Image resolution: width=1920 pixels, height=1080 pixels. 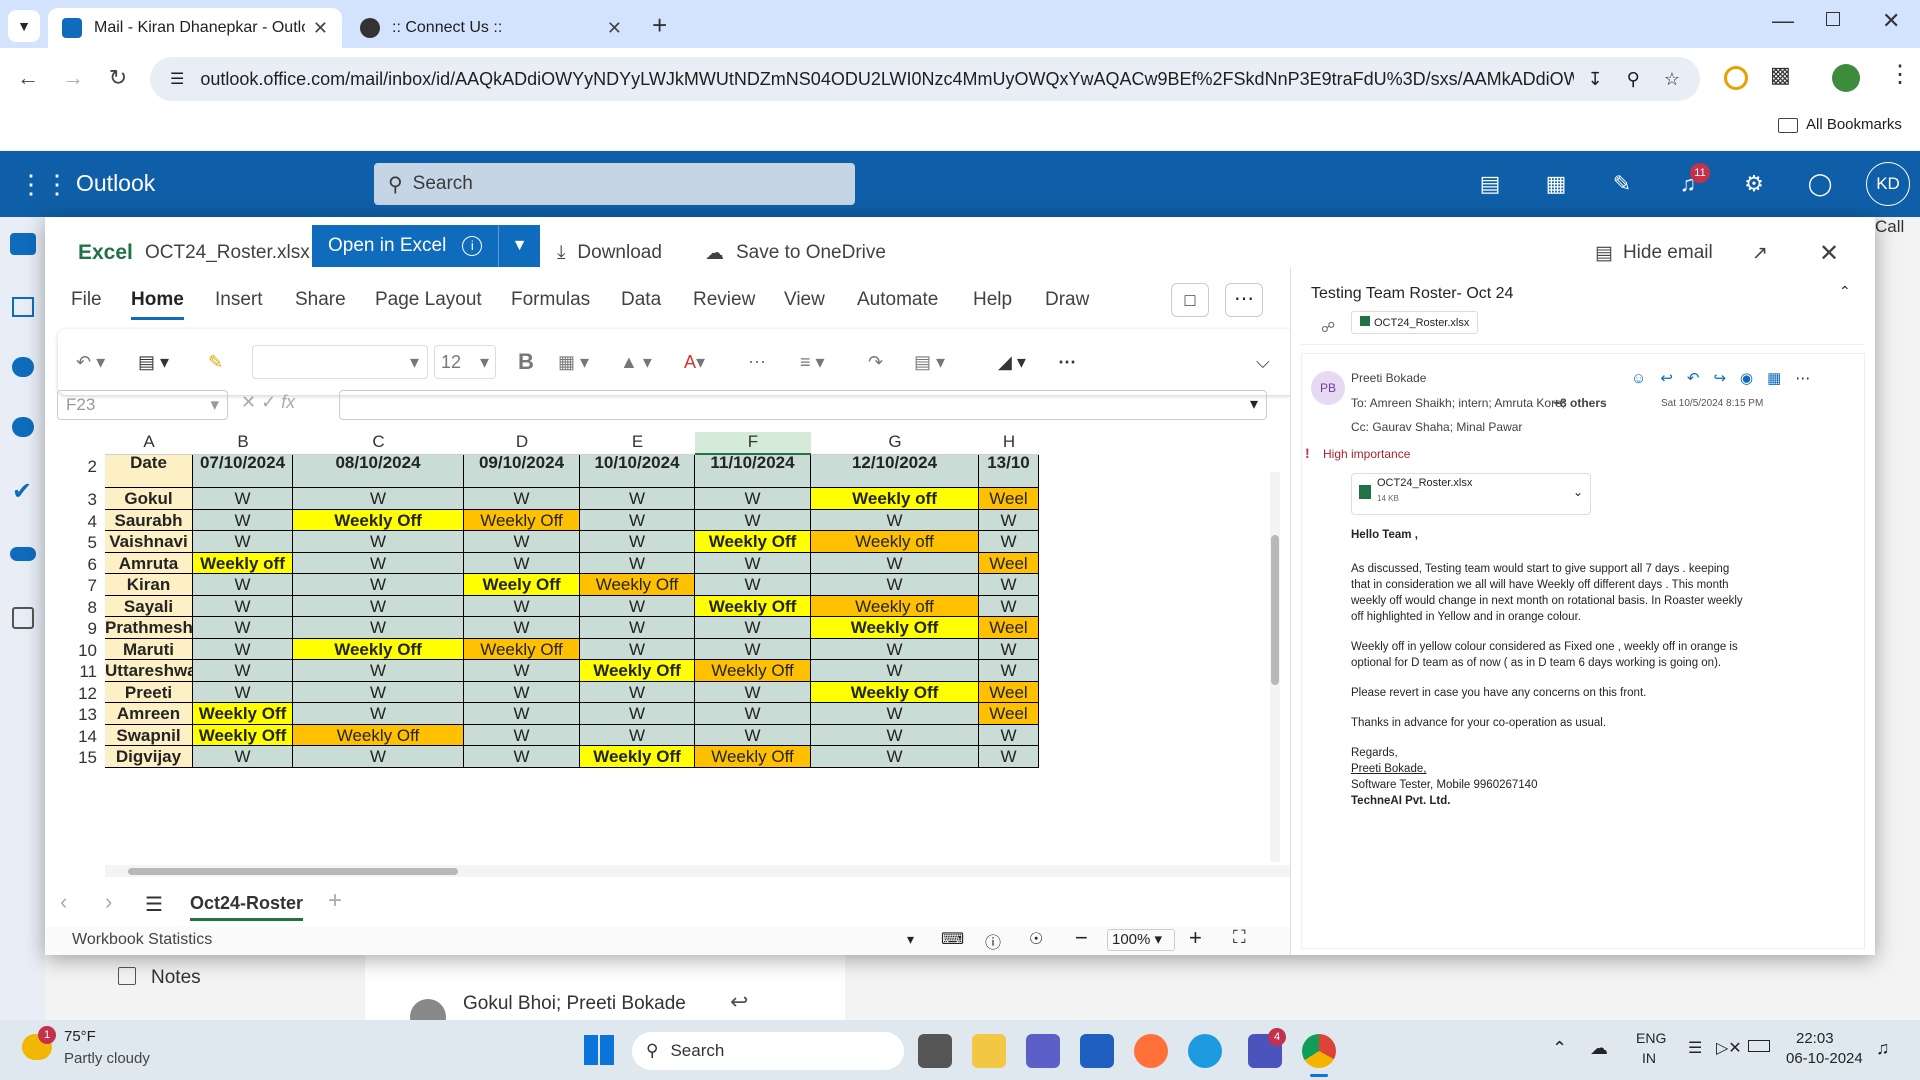 I want to click on open-options-chevron-icon: ▼, so click(x=519, y=246).